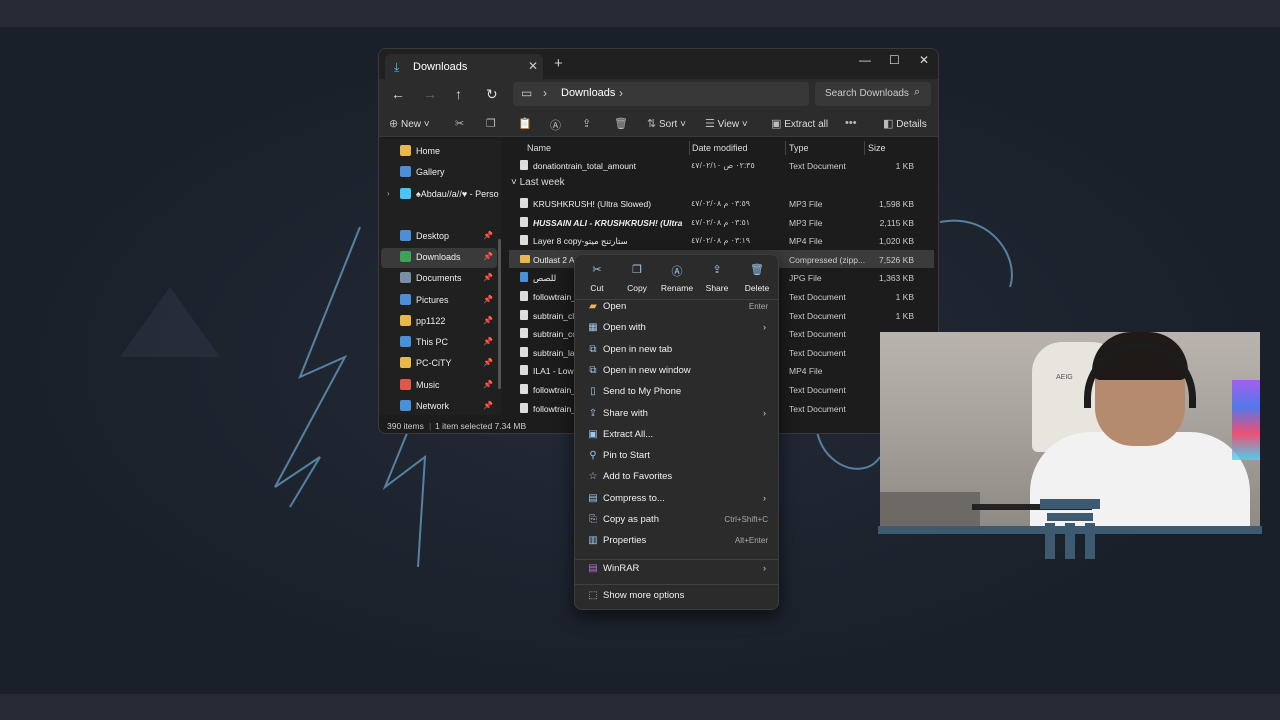 The height and width of the screenshot is (720, 1280). I want to click on copy-toolbar-button: ❐, so click(491, 123).